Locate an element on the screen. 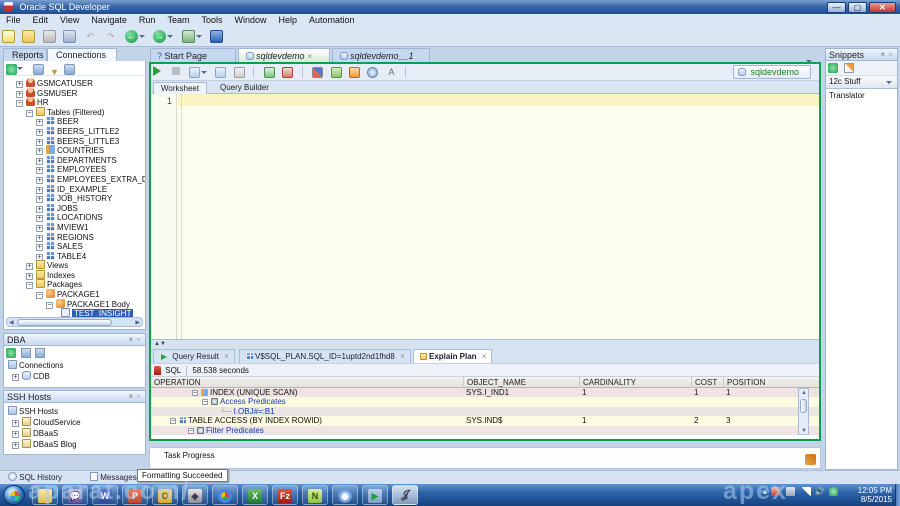 The image size is (900, 506). dba-restore-icon: ▫ is located at coordinates (138, 340).